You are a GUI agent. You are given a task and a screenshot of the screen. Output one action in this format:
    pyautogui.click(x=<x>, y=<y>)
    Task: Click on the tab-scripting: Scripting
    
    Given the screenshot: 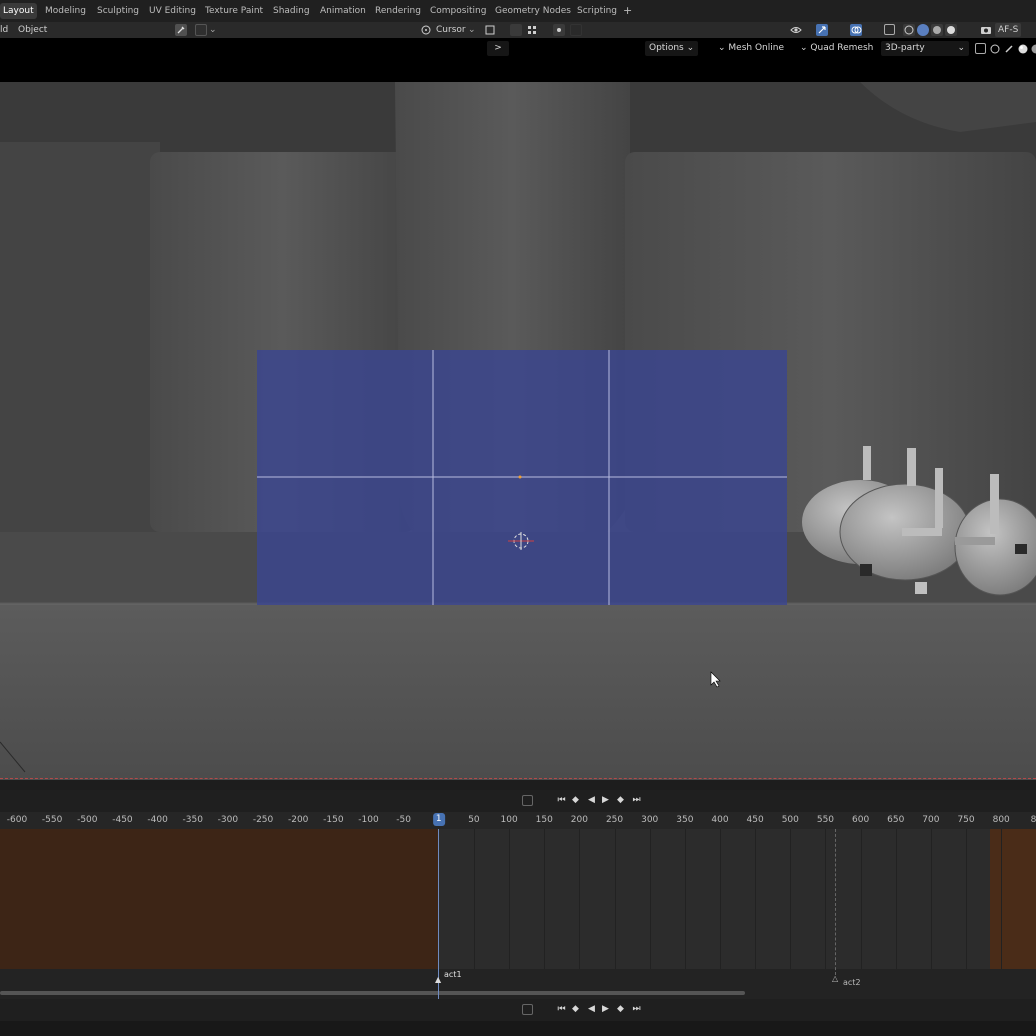 What is the action you would take?
    pyautogui.click(x=597, y=11)
    